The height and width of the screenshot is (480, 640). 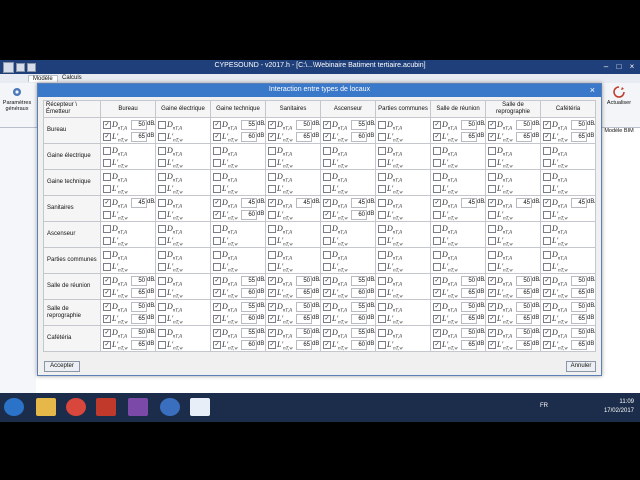 What do you see at coordinates (619, 96) in the screenshot?
I see `refresh-button: Actualiser` at bounding box center [619, 96].